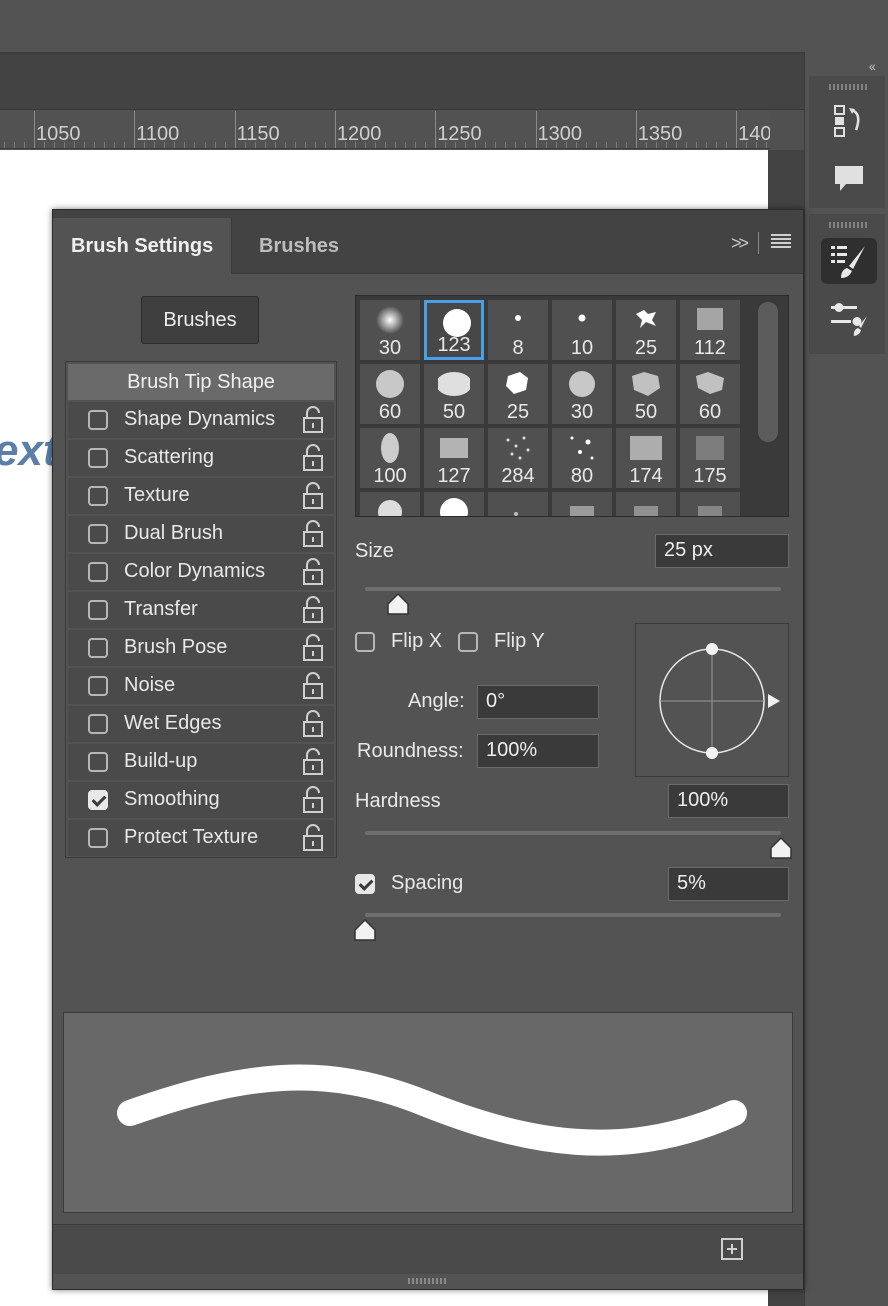 This screenshot has height=1306, width=888. I want to click on brush-preset-tile: 80, so click(582, 458).